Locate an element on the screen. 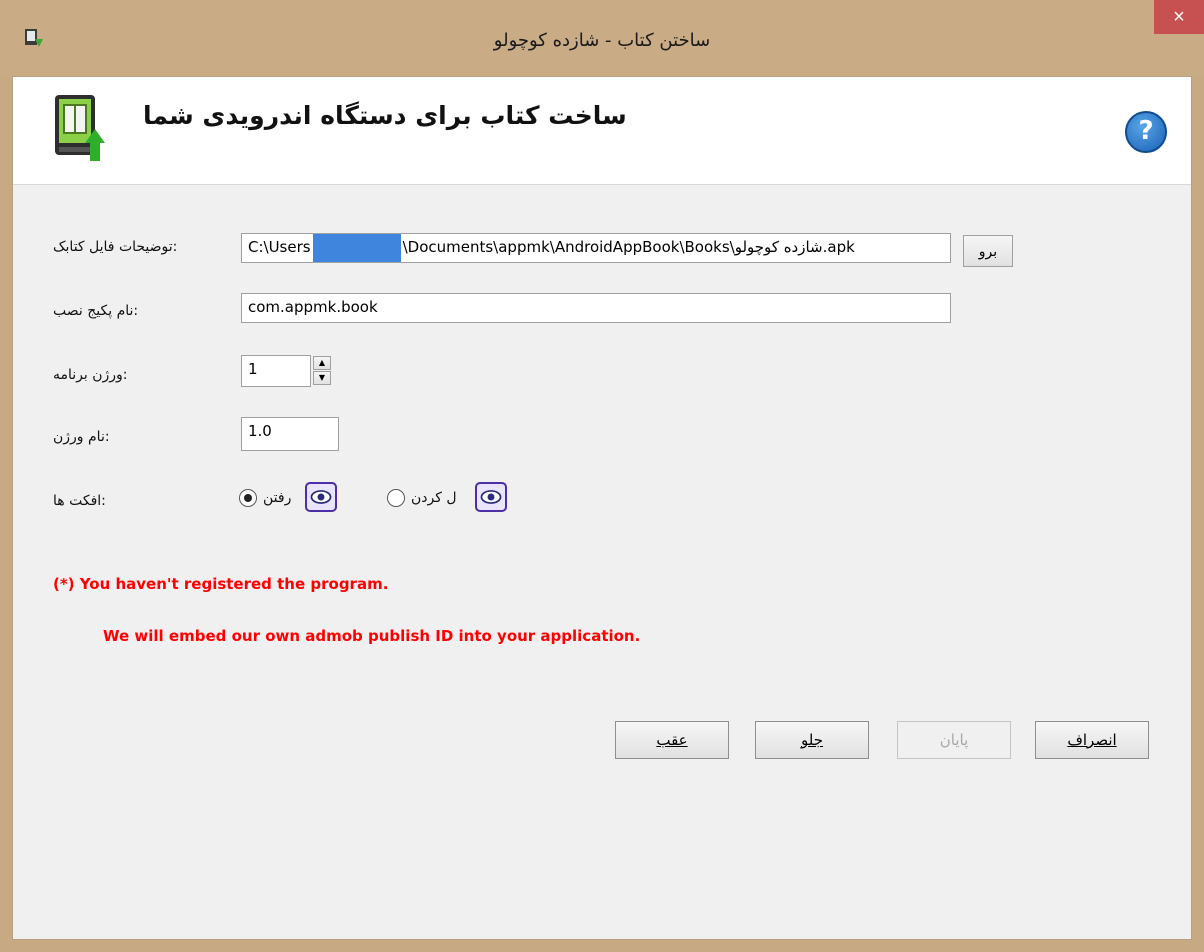  back-button: عقب is located at coordinates (672, 740).